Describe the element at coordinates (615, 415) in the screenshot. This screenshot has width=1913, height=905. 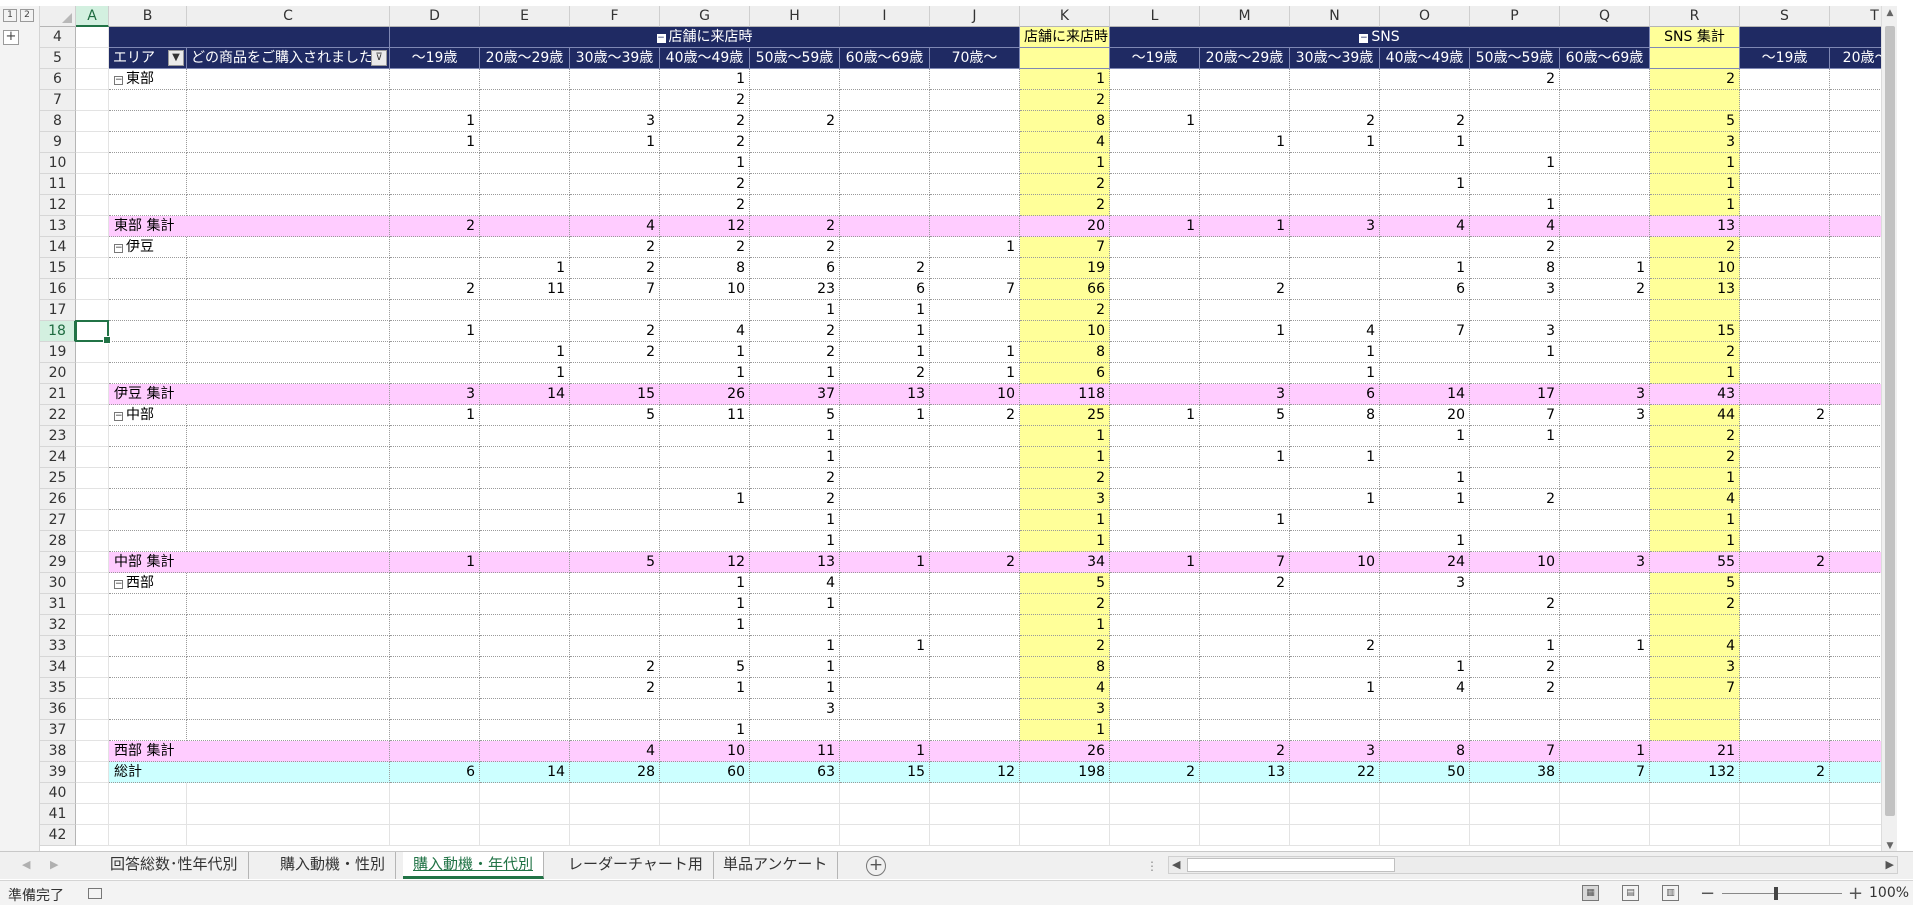
I see `store-count-cell: 5` at that location.